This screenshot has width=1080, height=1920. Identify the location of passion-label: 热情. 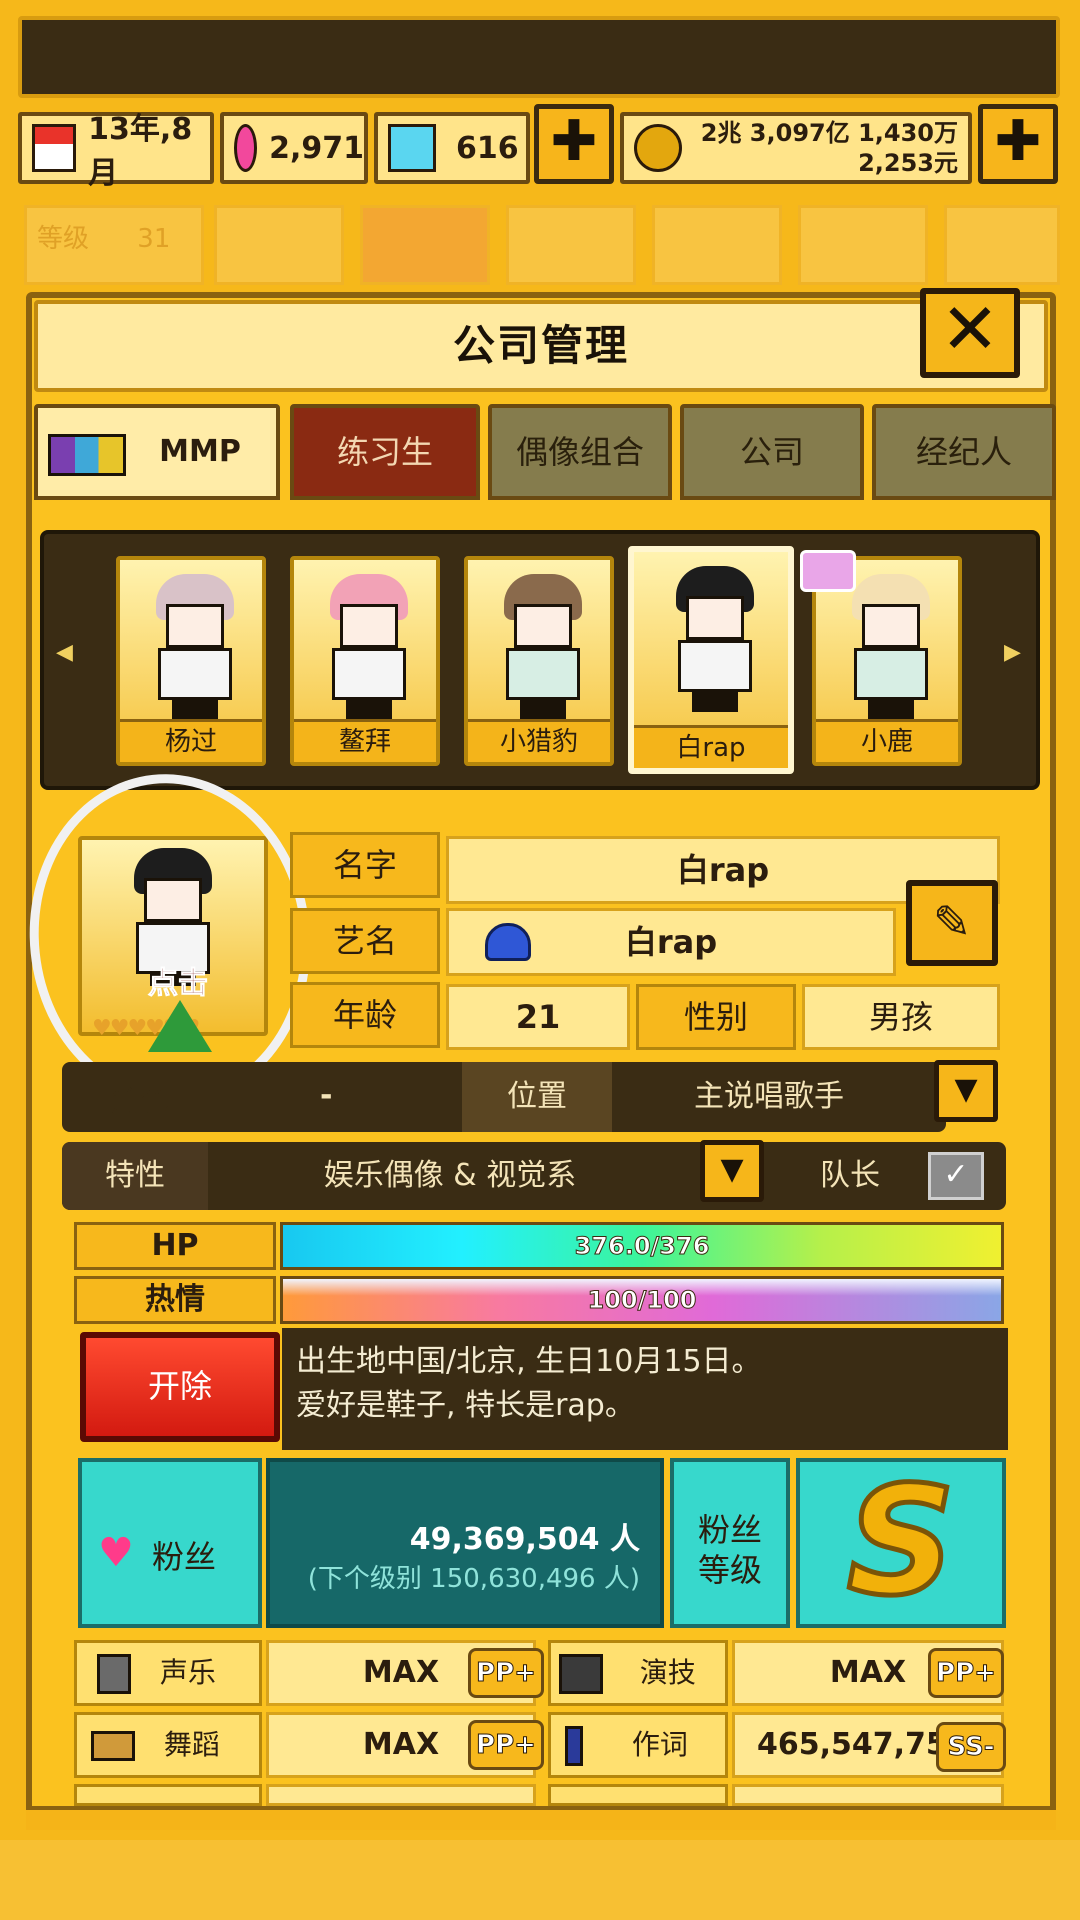
(175, 1300).